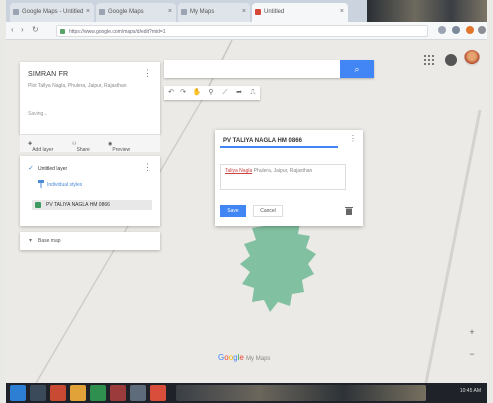 This screenshot has height=403, width=493. Describe the element at coordinates (482, 30) in the screenshot. I see `browser-menu-icon` at that location.